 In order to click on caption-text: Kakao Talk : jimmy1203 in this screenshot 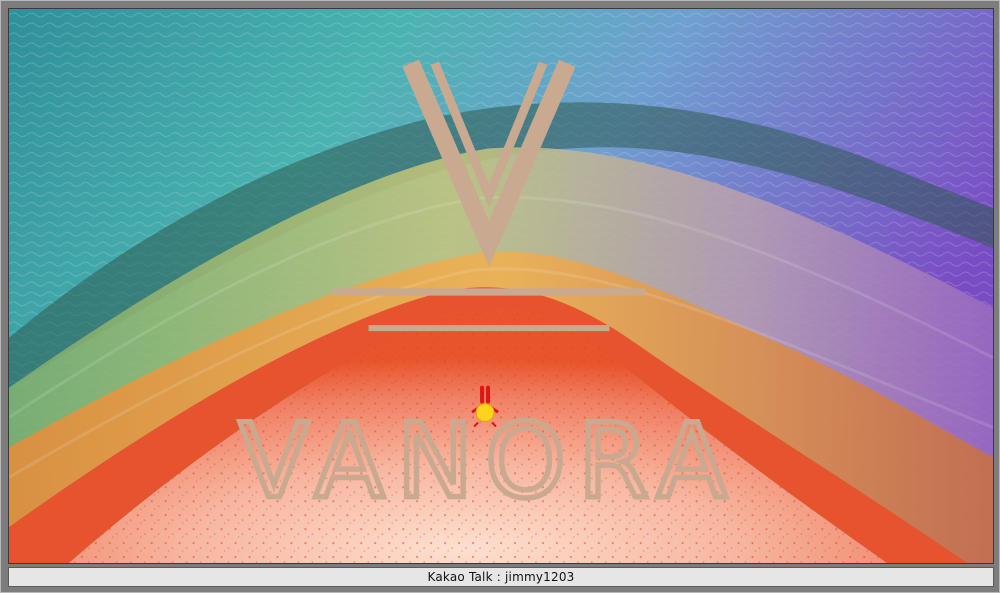, I will do `click(501, 577)`.